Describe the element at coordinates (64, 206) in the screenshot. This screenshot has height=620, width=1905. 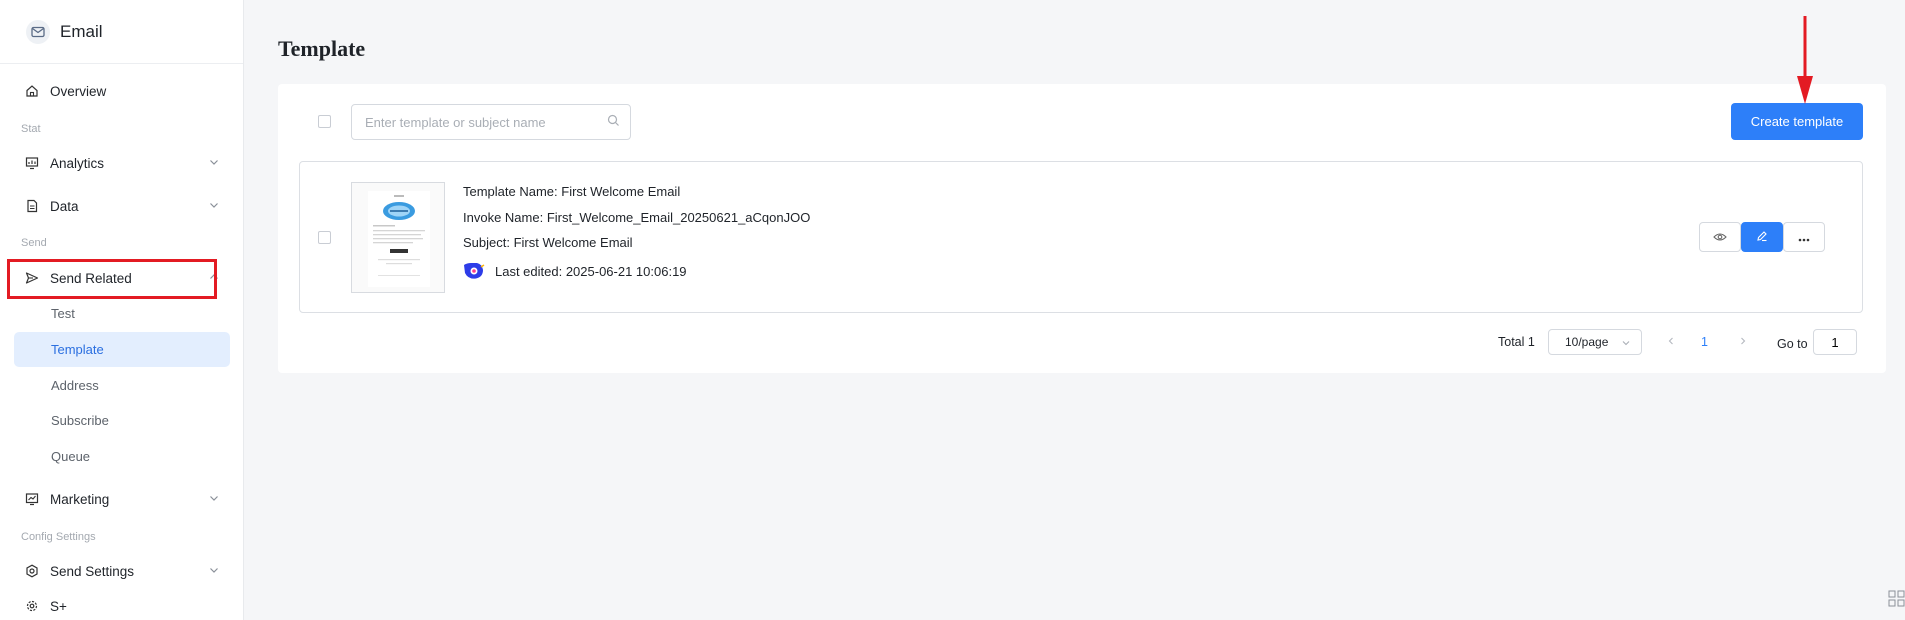
I see `sidebar-item-label: Data` at that location.